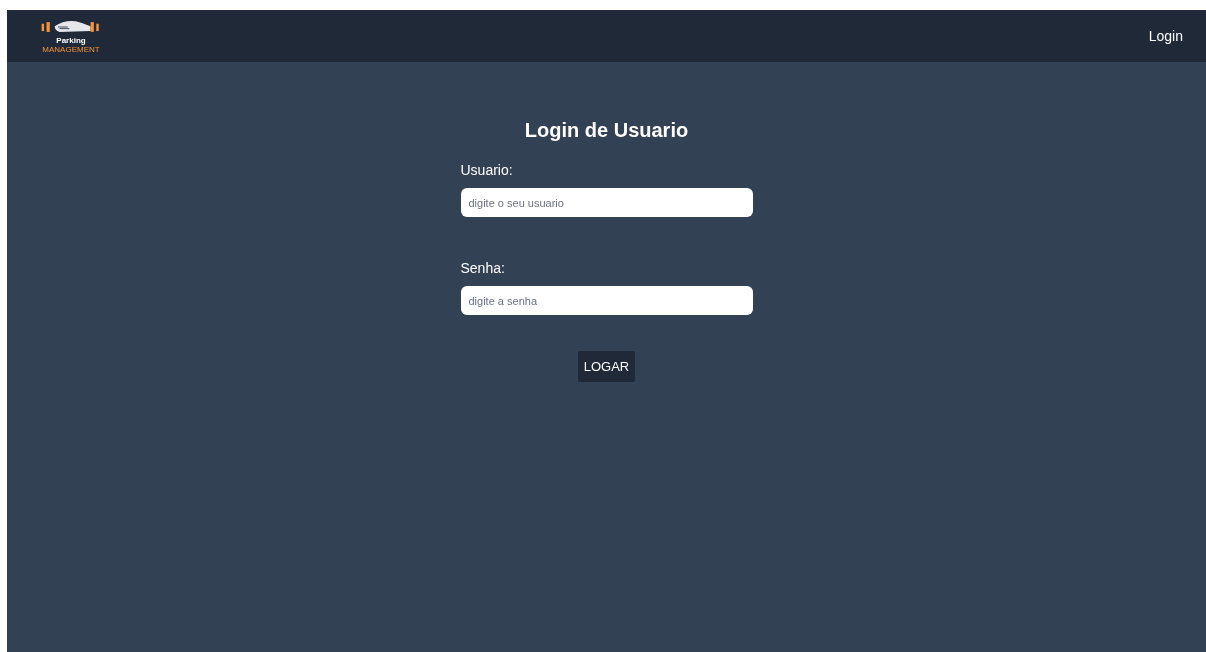  I want to click on login-link: Login, so click(1165, 36).